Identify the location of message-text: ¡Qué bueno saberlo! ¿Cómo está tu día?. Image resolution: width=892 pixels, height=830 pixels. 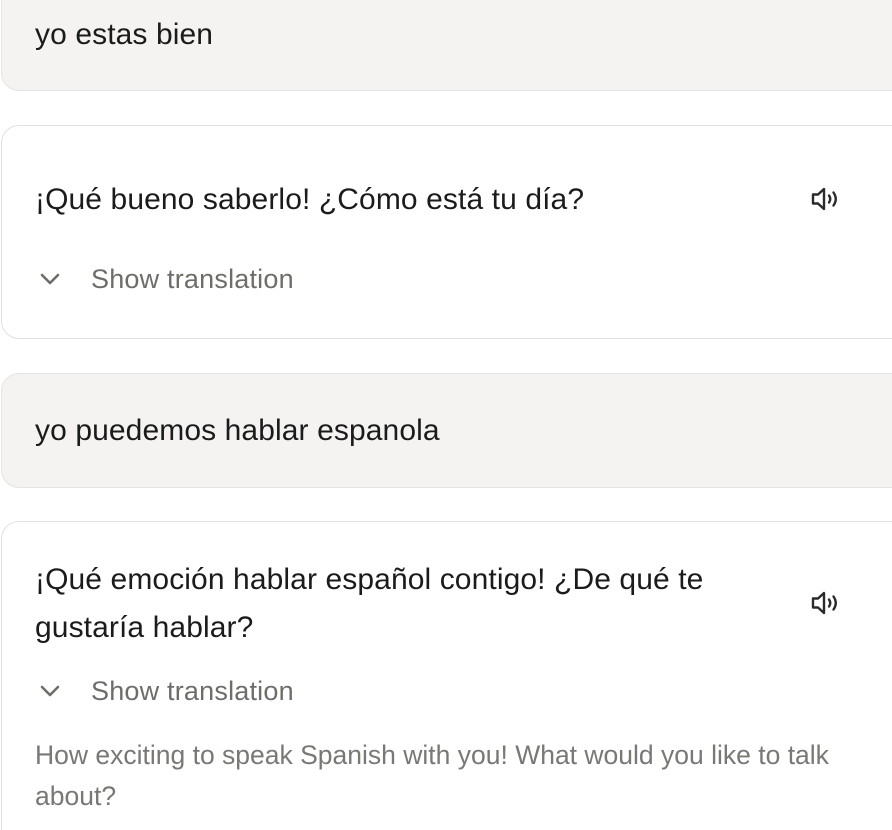
(310, 199).